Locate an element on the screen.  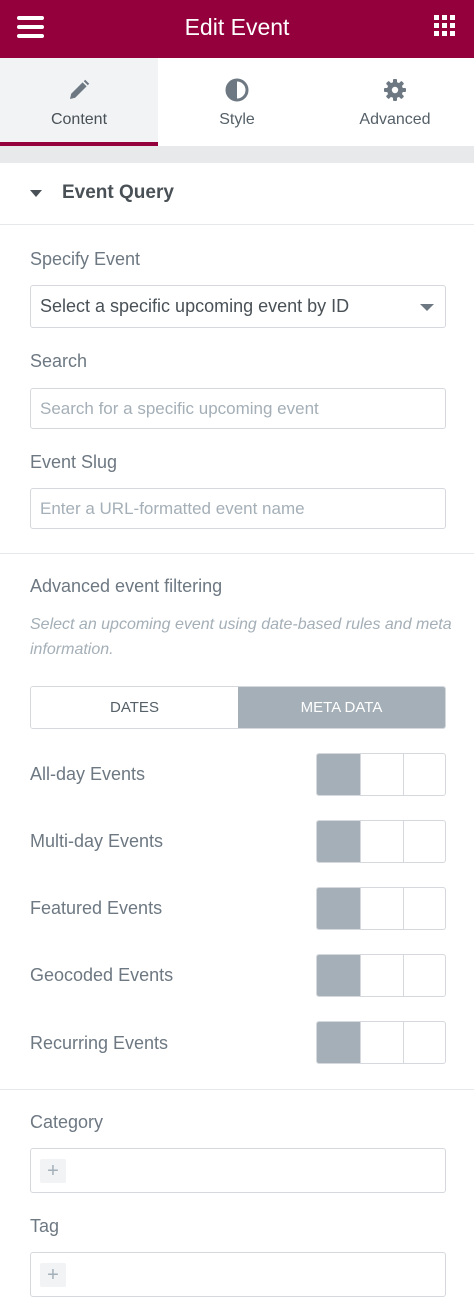
dates-option: DATES is located at coordinates (134, 707).